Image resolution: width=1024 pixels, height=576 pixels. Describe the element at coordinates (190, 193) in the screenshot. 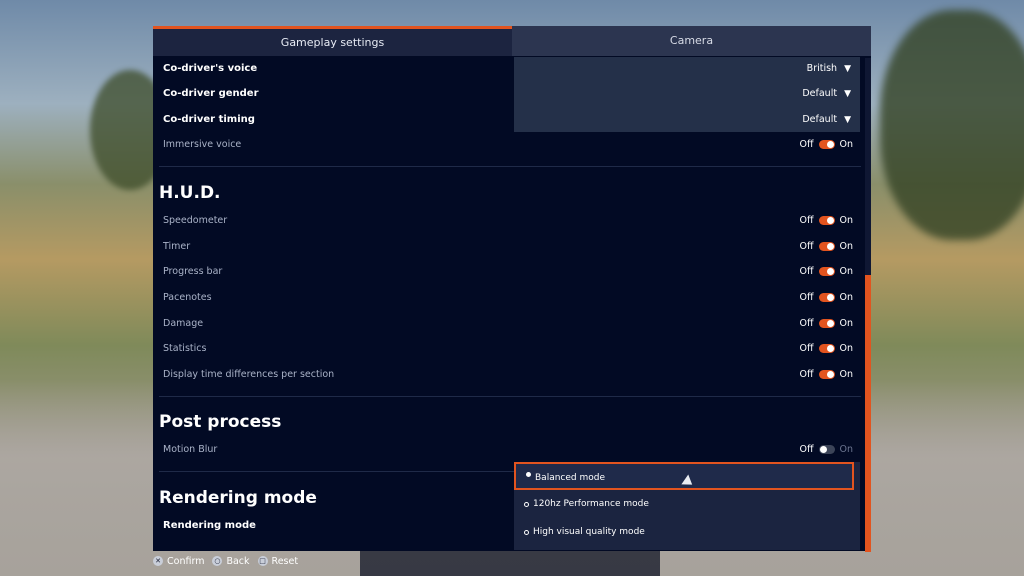

I see `hud-section-title: H.U.D.` at that location.